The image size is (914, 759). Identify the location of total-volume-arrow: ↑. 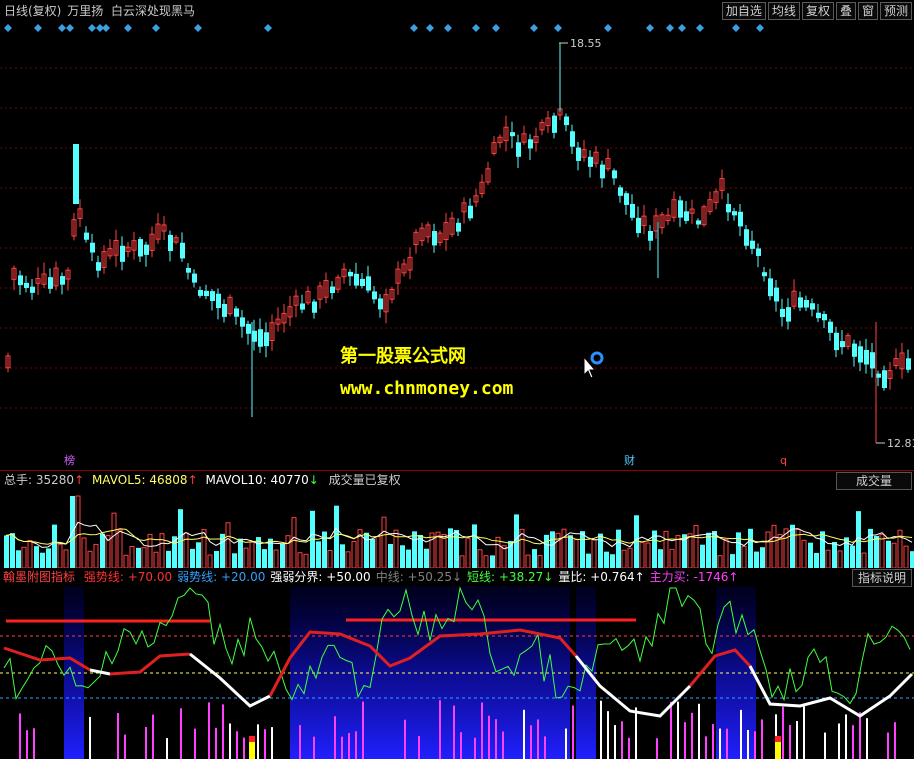
(79, 480).